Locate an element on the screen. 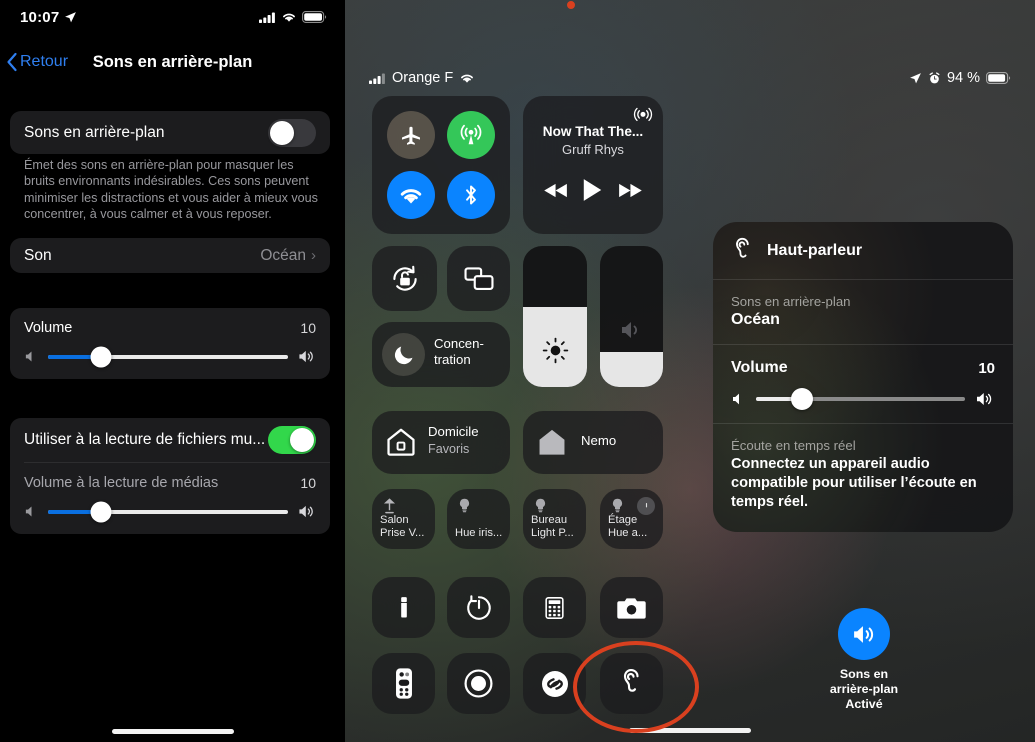 This screenshot has width=1035, height=742. media-player-module: Now That The... Gruff Rhys is located at coordinates (593, 165).